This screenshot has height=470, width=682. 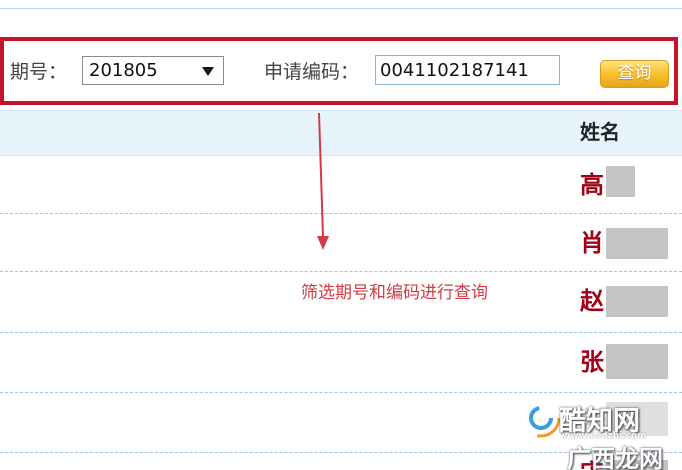 What do you see at coordinates (598, 433) in the screenshot?
I see `watermark: 酷知网 www.coozhi.com 广西龙网` at bounding box center [598, 433].